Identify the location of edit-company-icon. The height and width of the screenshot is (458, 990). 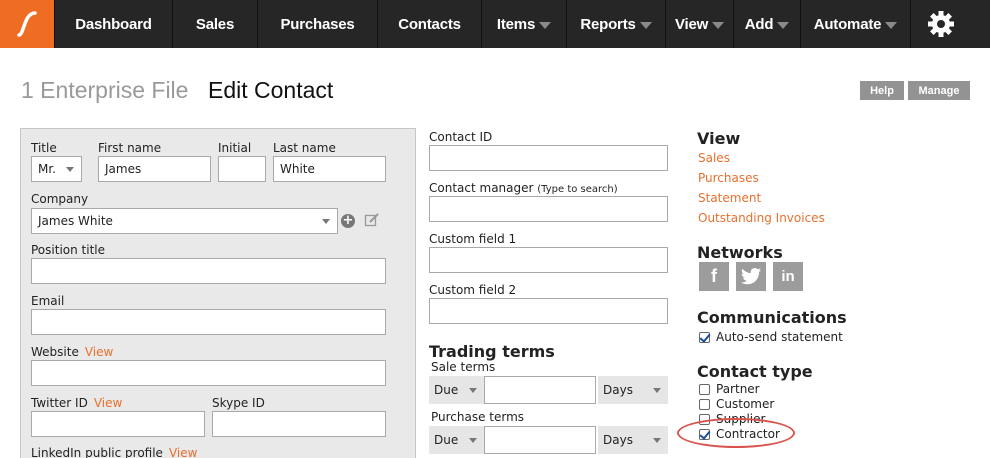
(372, 220).